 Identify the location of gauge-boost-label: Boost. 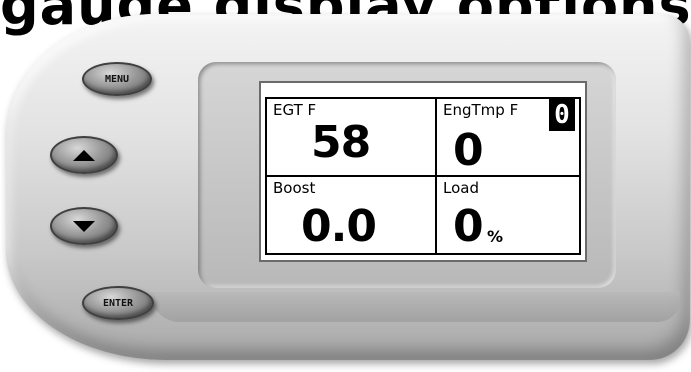
(294, 188).